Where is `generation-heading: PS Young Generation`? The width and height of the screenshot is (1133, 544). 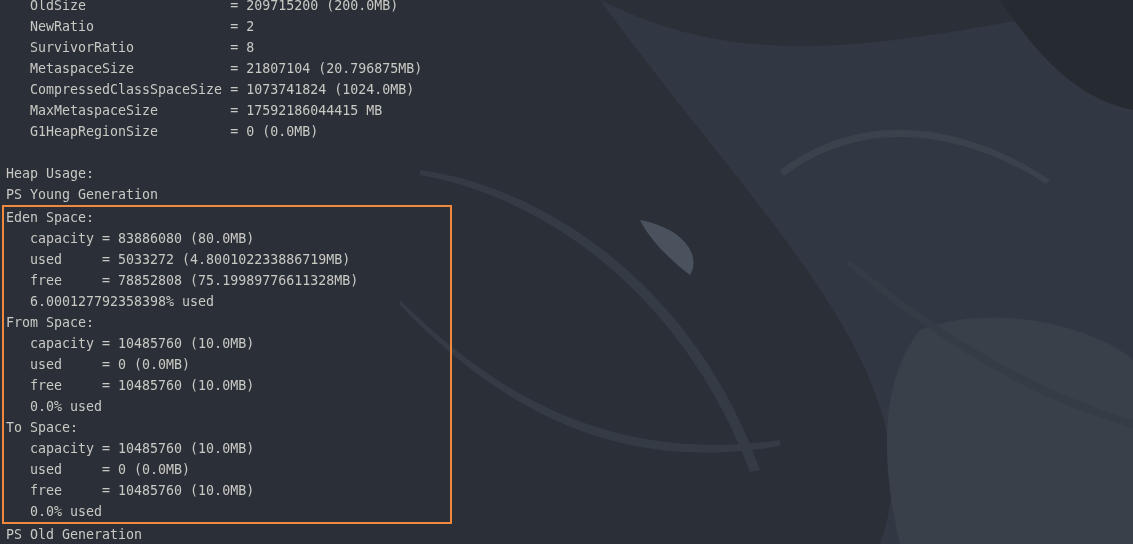
generation-heading: PS Young Generation is located at coordinates (82, 194).